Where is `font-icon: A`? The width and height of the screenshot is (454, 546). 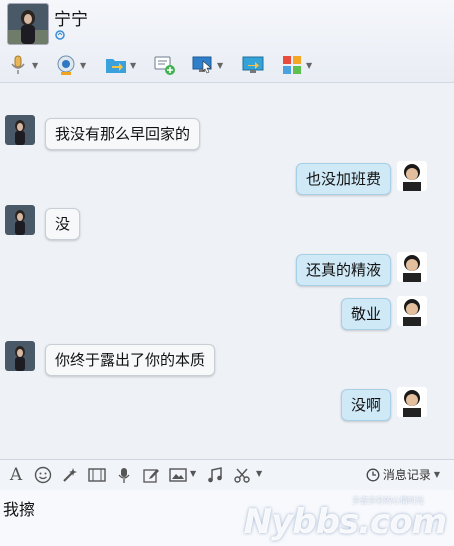
font-icon: A is located at coordinates (16, 475).